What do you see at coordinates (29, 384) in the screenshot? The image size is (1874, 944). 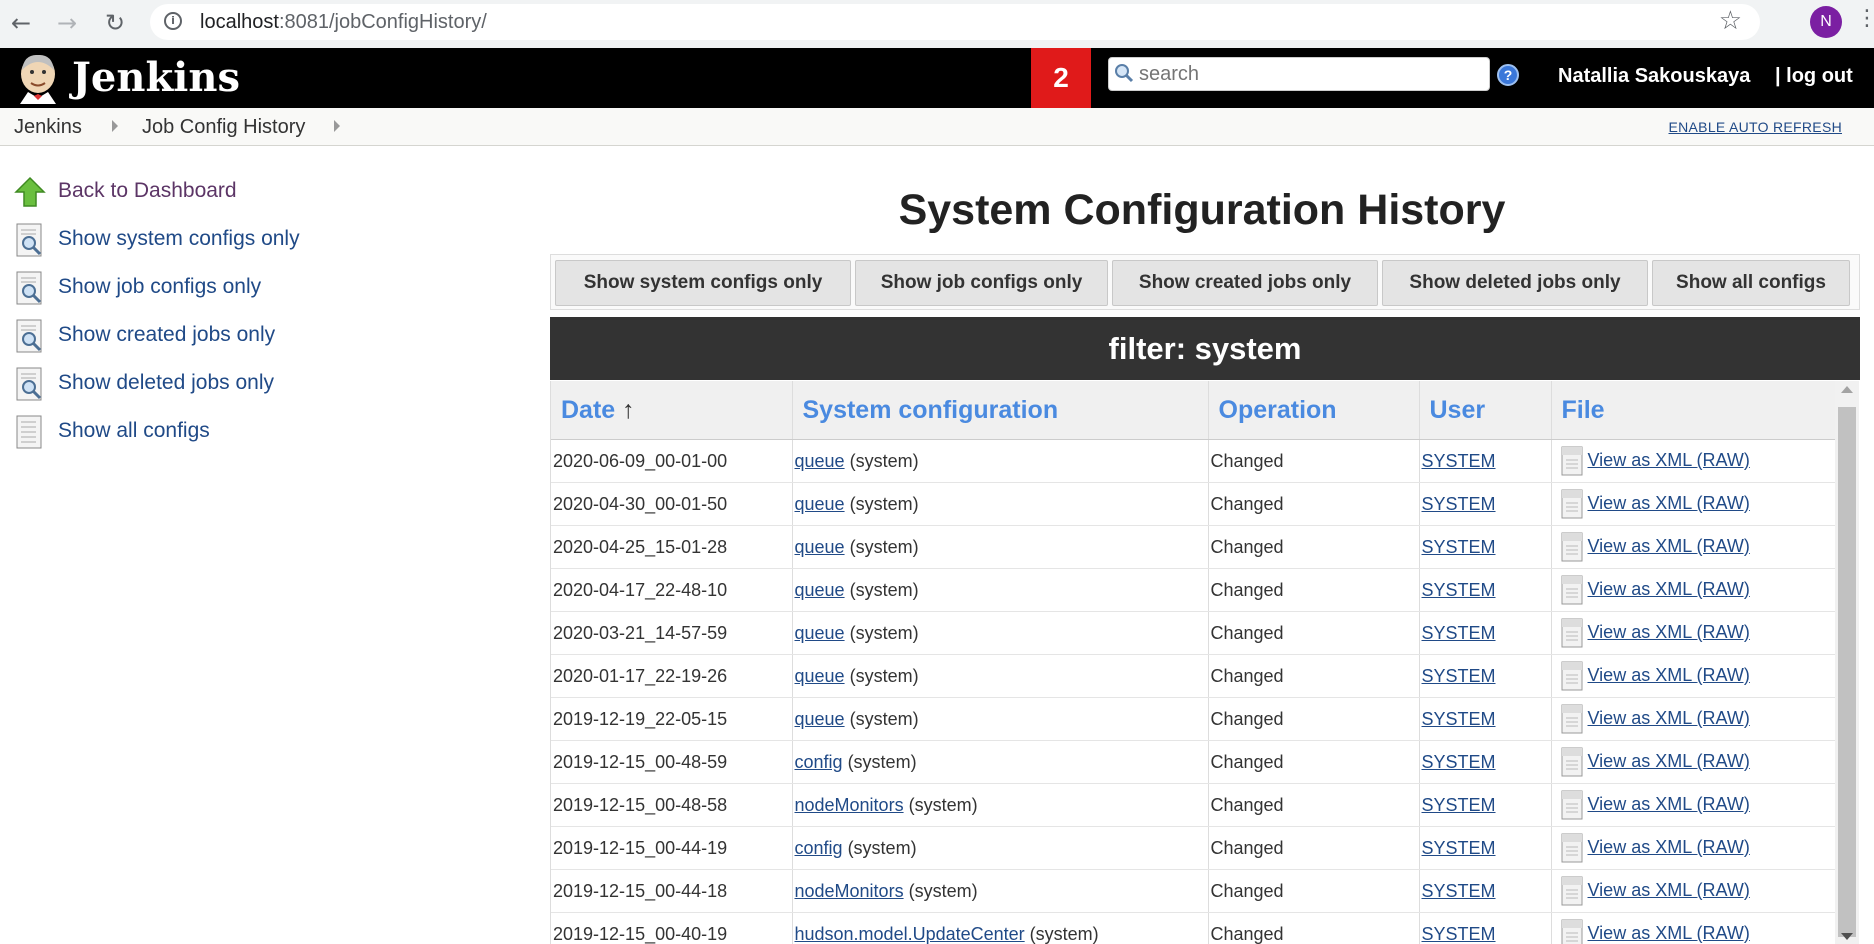 I see `search-document-icon` at bounding box center [29, 384].